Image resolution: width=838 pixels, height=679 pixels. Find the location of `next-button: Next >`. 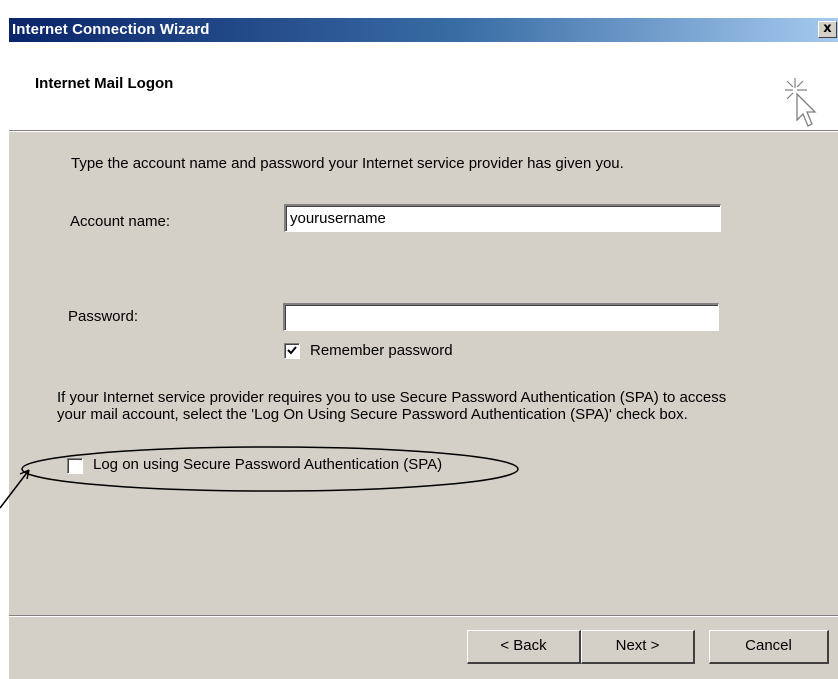

next-button: Next > is located at coordinates (638, 647).